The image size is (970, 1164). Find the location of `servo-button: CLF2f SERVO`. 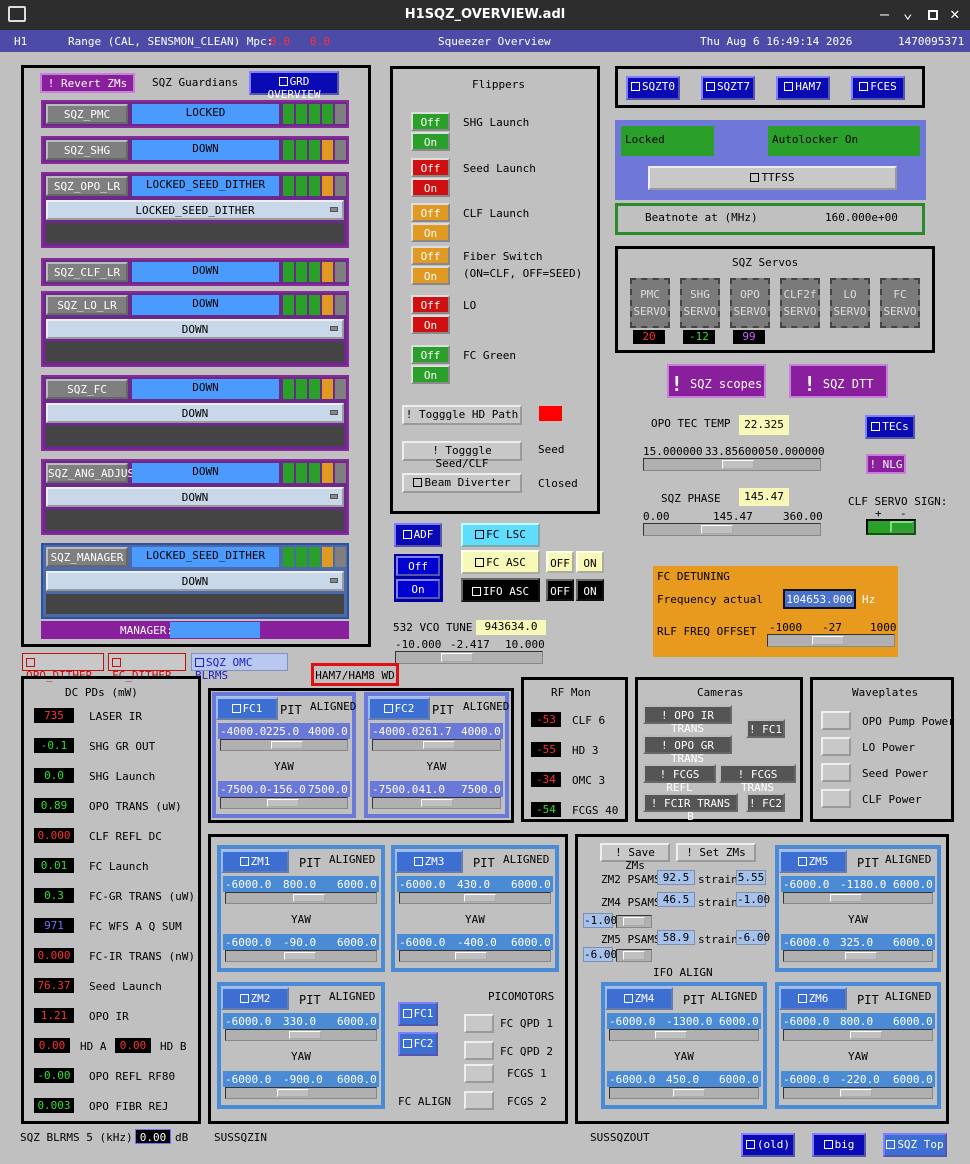

servo-button: CLF2f SERVO is located at coordinates (800, 303).